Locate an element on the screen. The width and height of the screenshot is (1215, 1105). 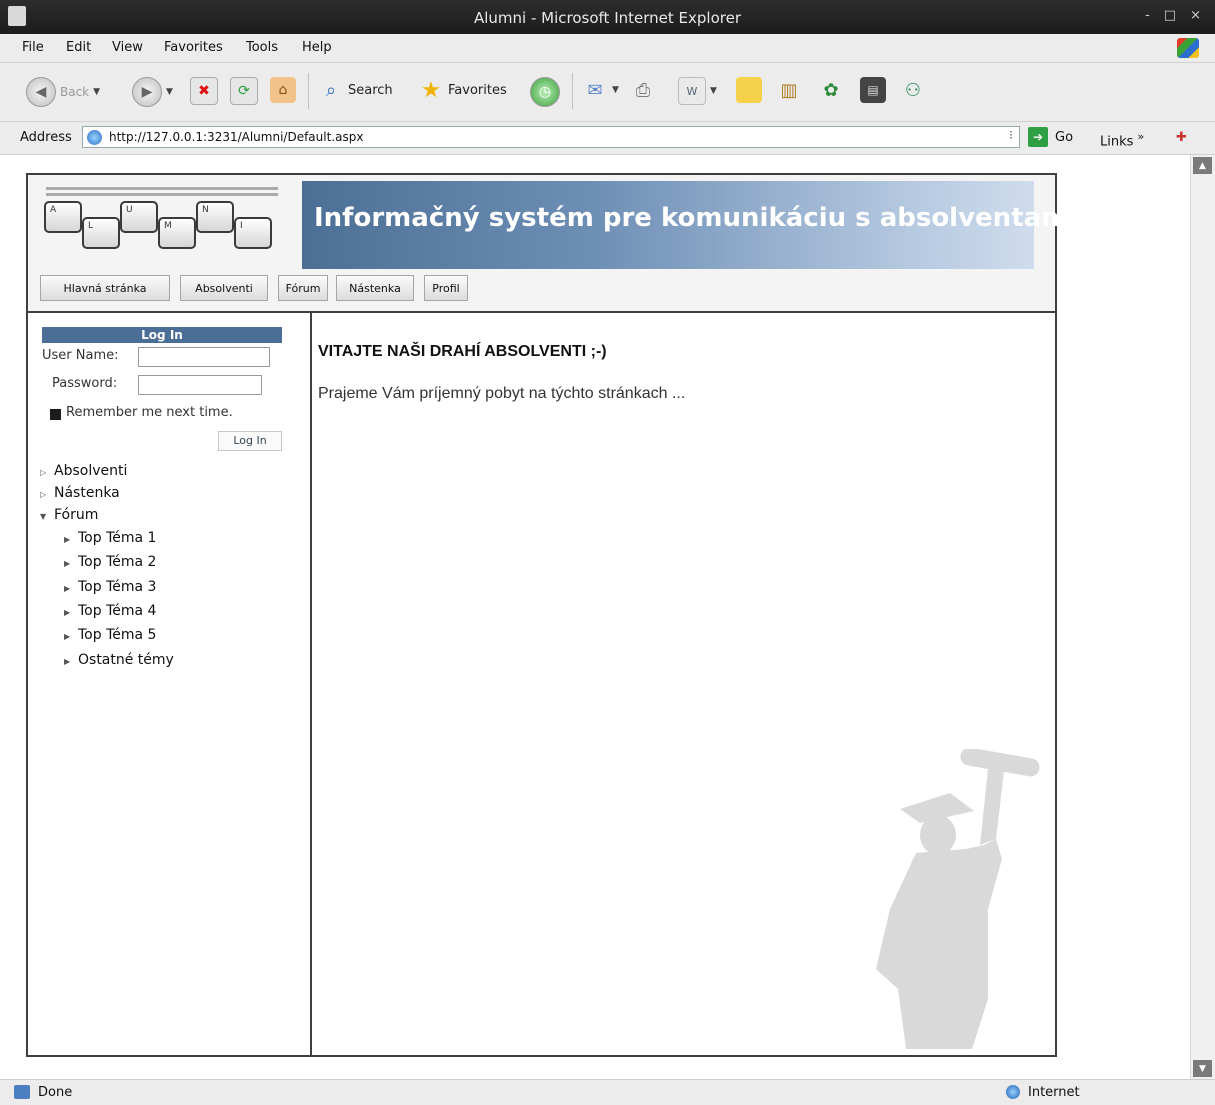
nav-hlavna-stranka: Hlavná stránka is located at coordinates (105, 288).